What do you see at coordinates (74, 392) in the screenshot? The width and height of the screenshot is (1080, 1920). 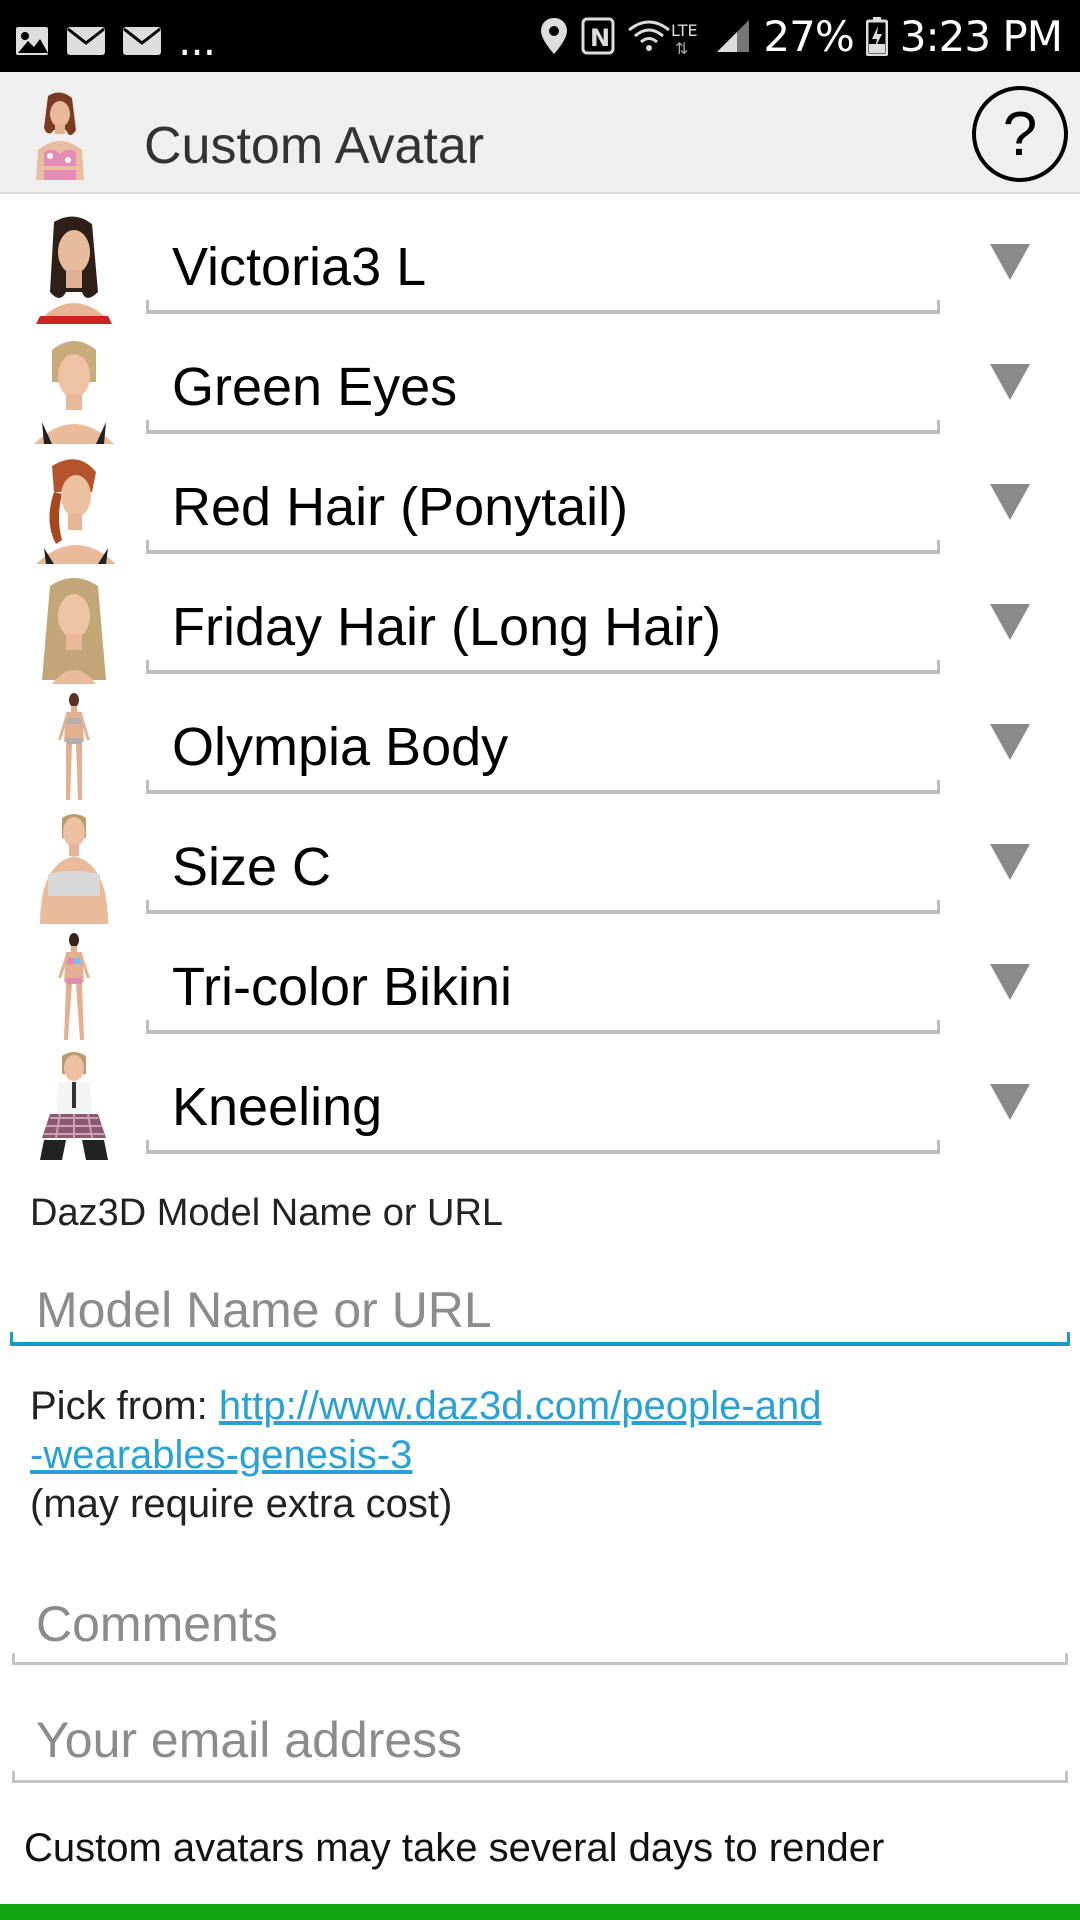 I see `female-head-blonde-short-thumbnail` at bounding box center [74, 392].